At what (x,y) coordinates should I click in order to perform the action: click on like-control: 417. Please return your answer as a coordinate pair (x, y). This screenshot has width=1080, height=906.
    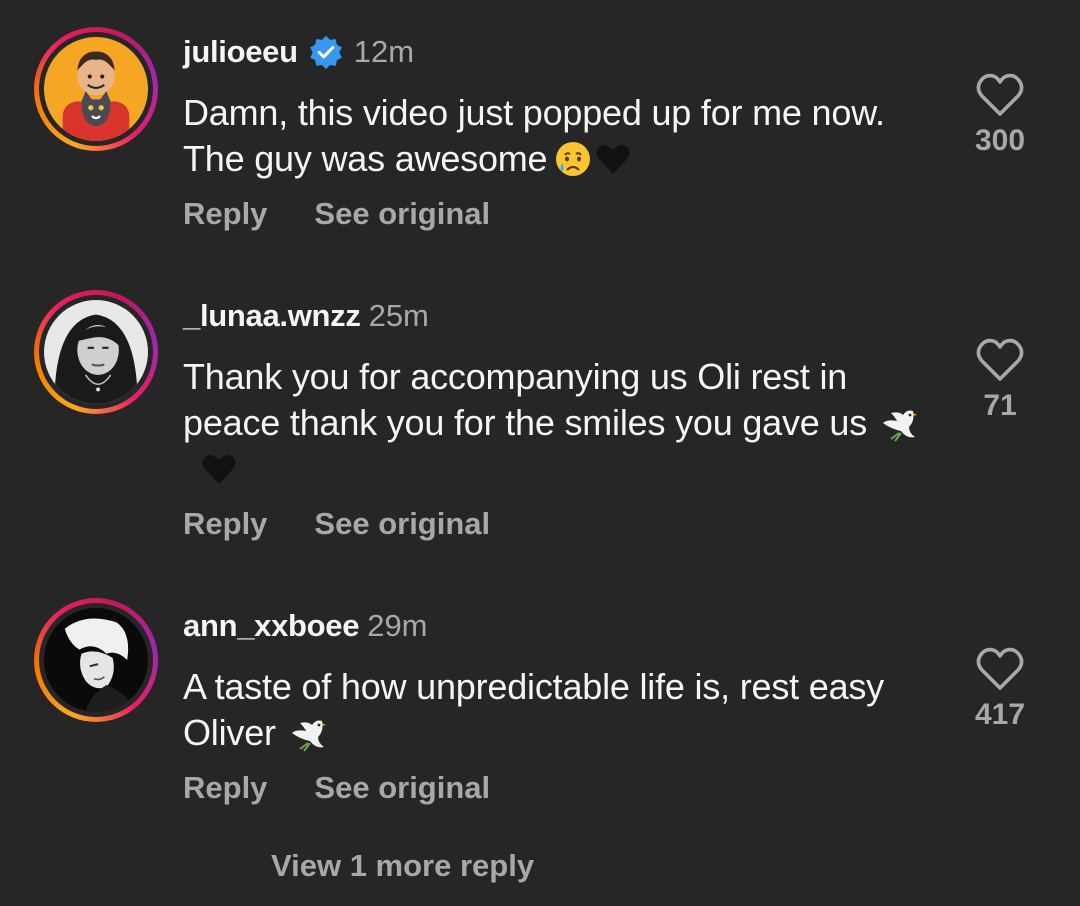
    Looking at the image, I should click on (1000, 689).